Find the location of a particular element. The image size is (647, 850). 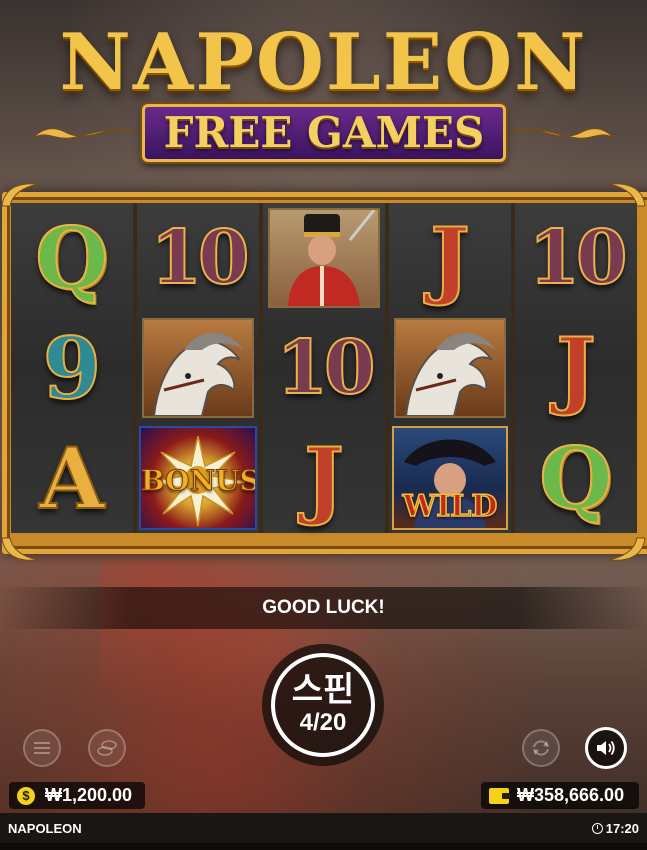

frame-corner-bottom-left-icon is located at coordinates (20, 549).